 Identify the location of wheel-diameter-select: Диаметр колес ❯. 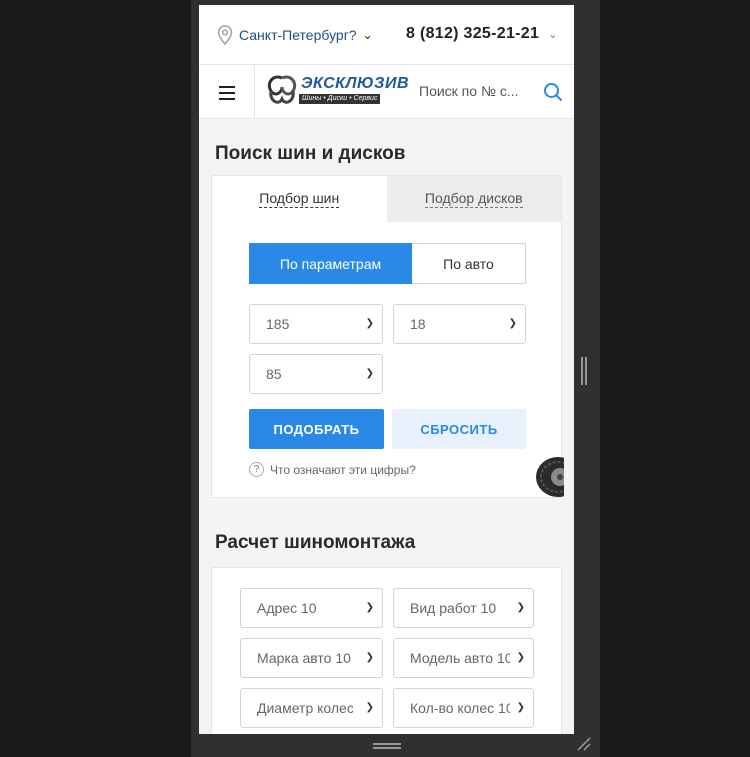
(311, 708).